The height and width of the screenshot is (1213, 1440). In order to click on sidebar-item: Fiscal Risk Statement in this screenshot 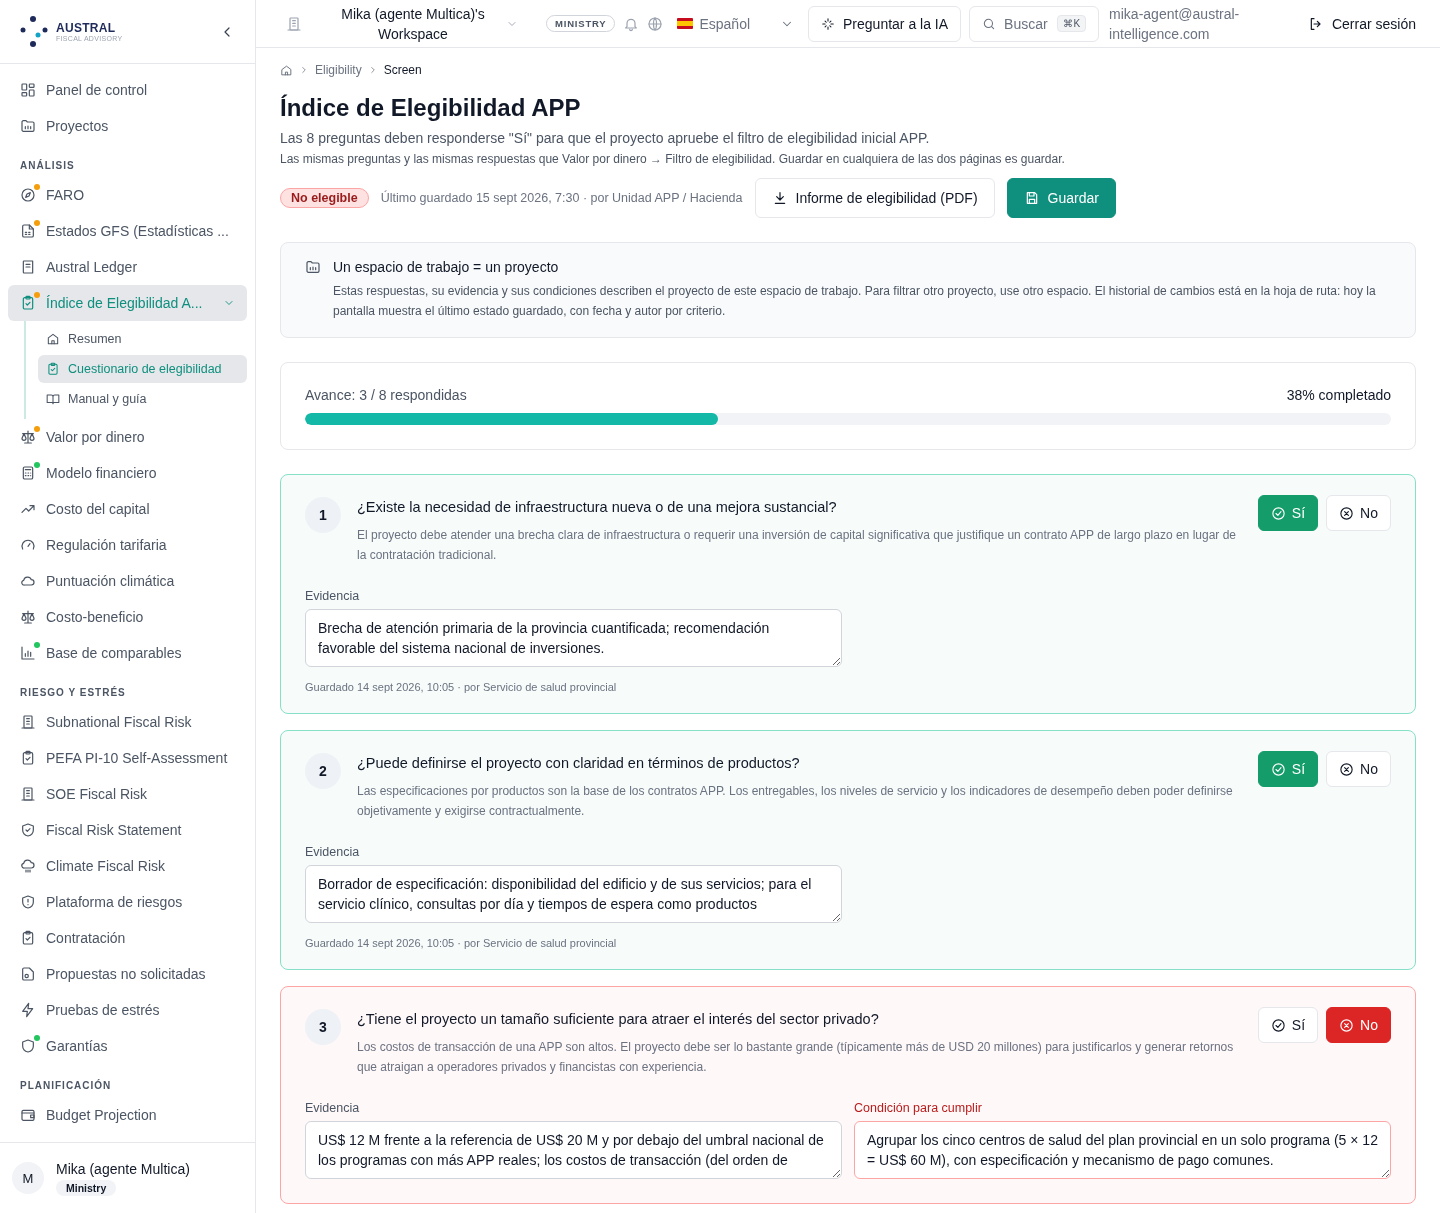, I will do `click(127, 830)`.